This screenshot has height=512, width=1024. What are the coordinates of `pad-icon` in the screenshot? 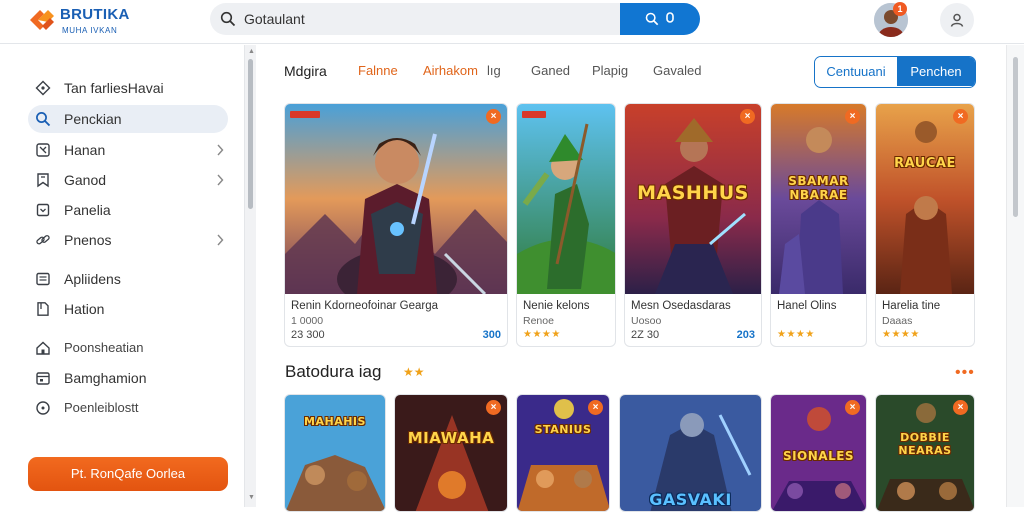 It's located at (43, 150).